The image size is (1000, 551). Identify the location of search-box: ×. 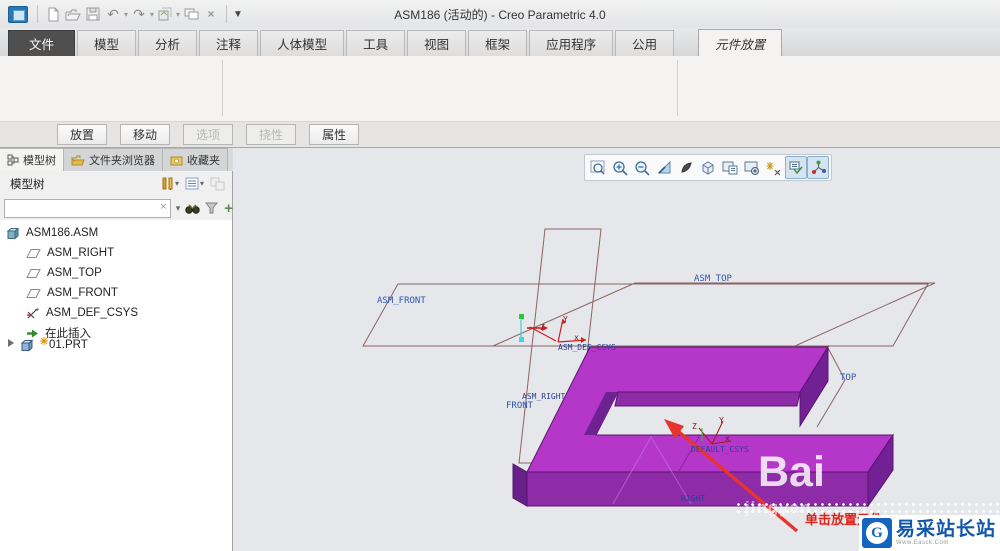
(87, 208).